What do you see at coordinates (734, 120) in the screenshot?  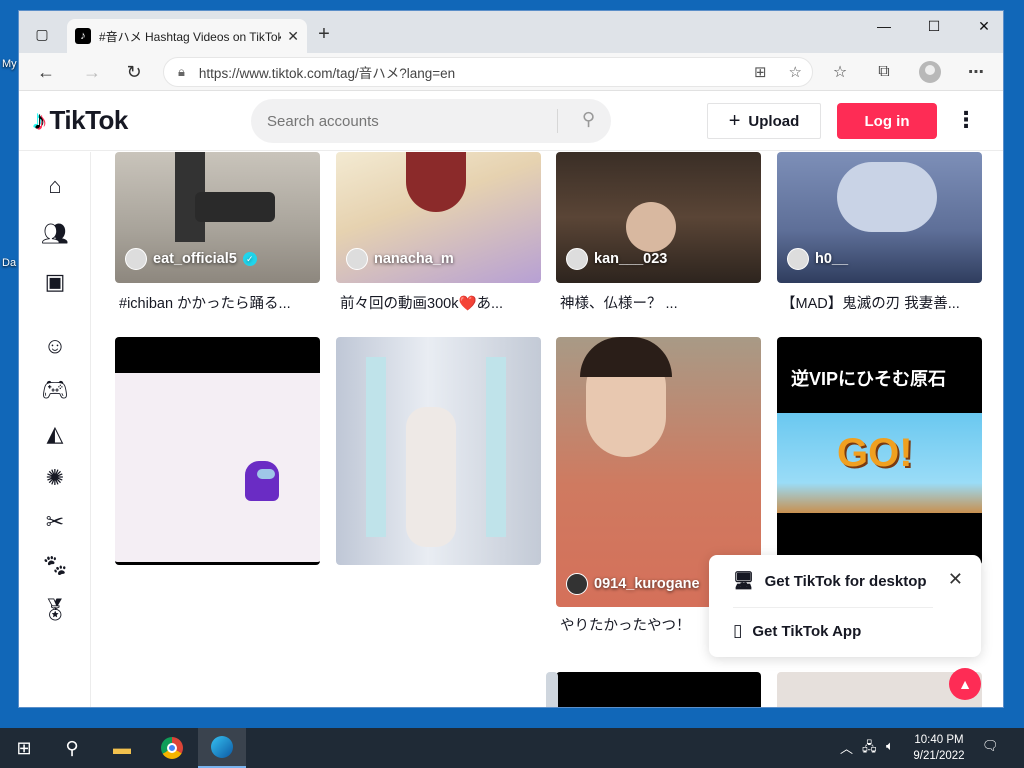 I see `plus-icon: +` at bounding box center [734, 120].